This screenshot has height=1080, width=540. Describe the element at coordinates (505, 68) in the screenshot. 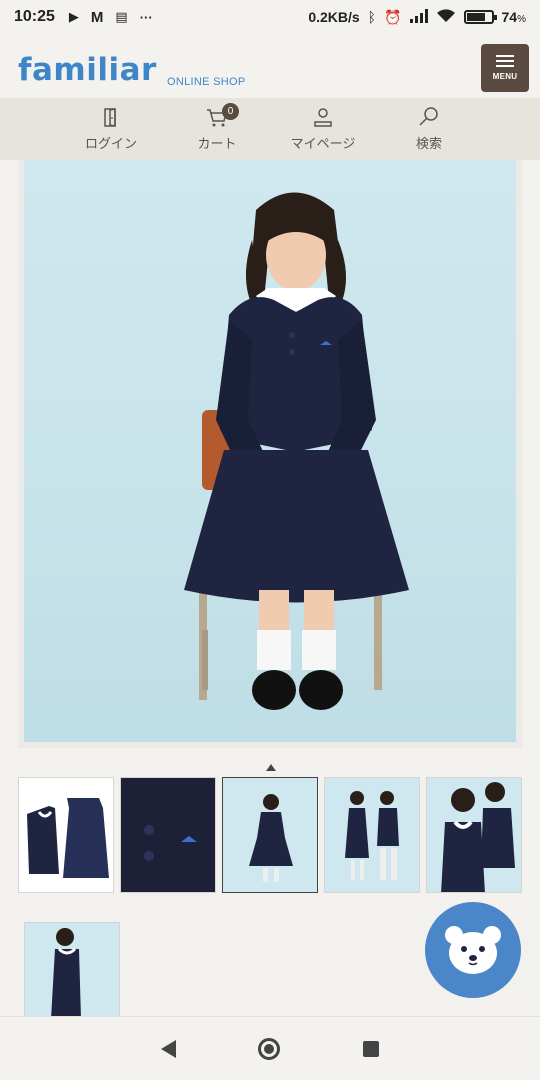

I see `menu-button: MENU` at that location.